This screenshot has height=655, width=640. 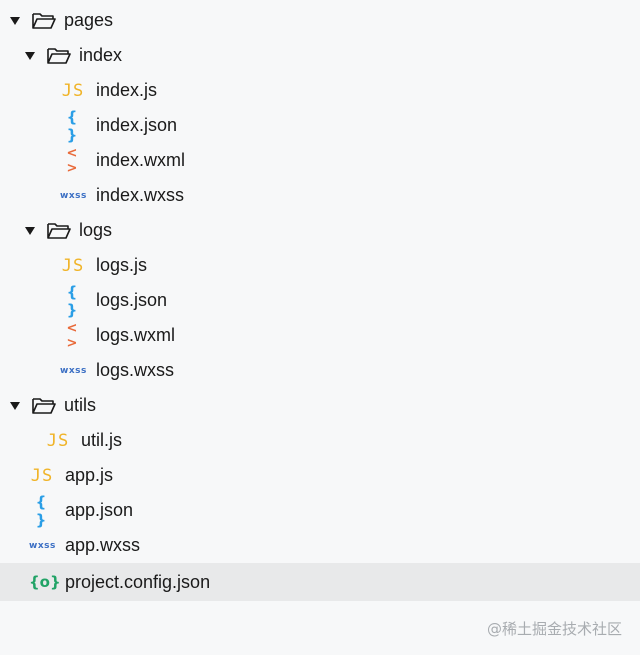 I want to click on tree-file-label: app.json, so click(x=99, y=510).